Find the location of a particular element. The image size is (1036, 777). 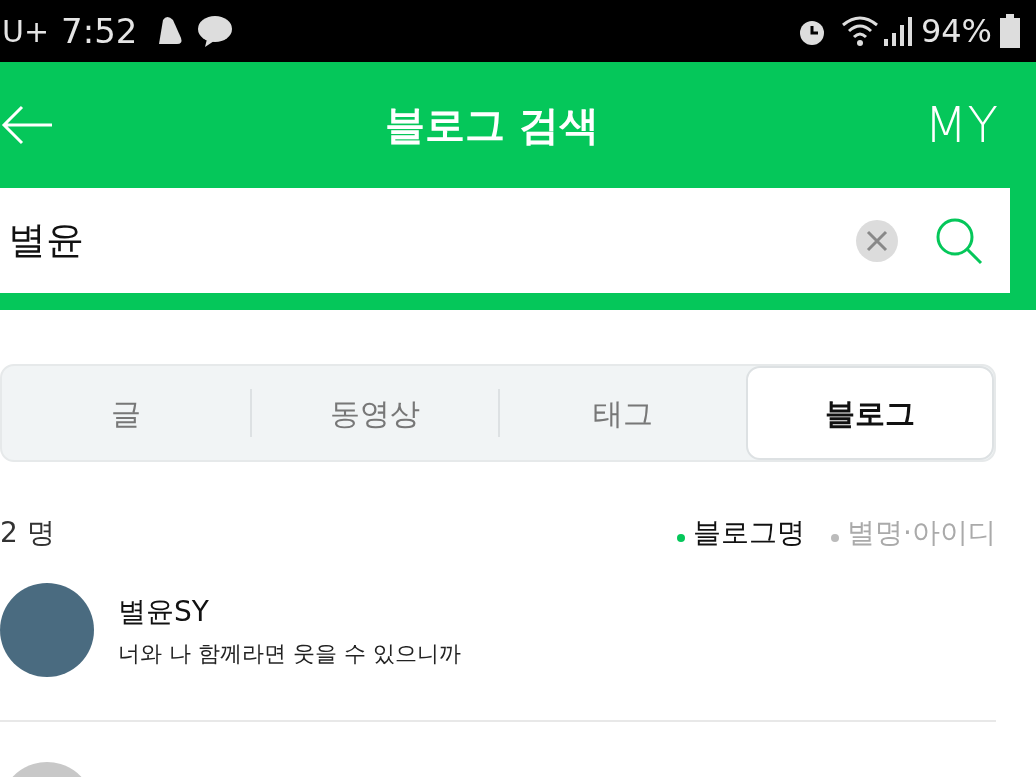

sort-option: 블로그명 is located at coordinates (741, 533).